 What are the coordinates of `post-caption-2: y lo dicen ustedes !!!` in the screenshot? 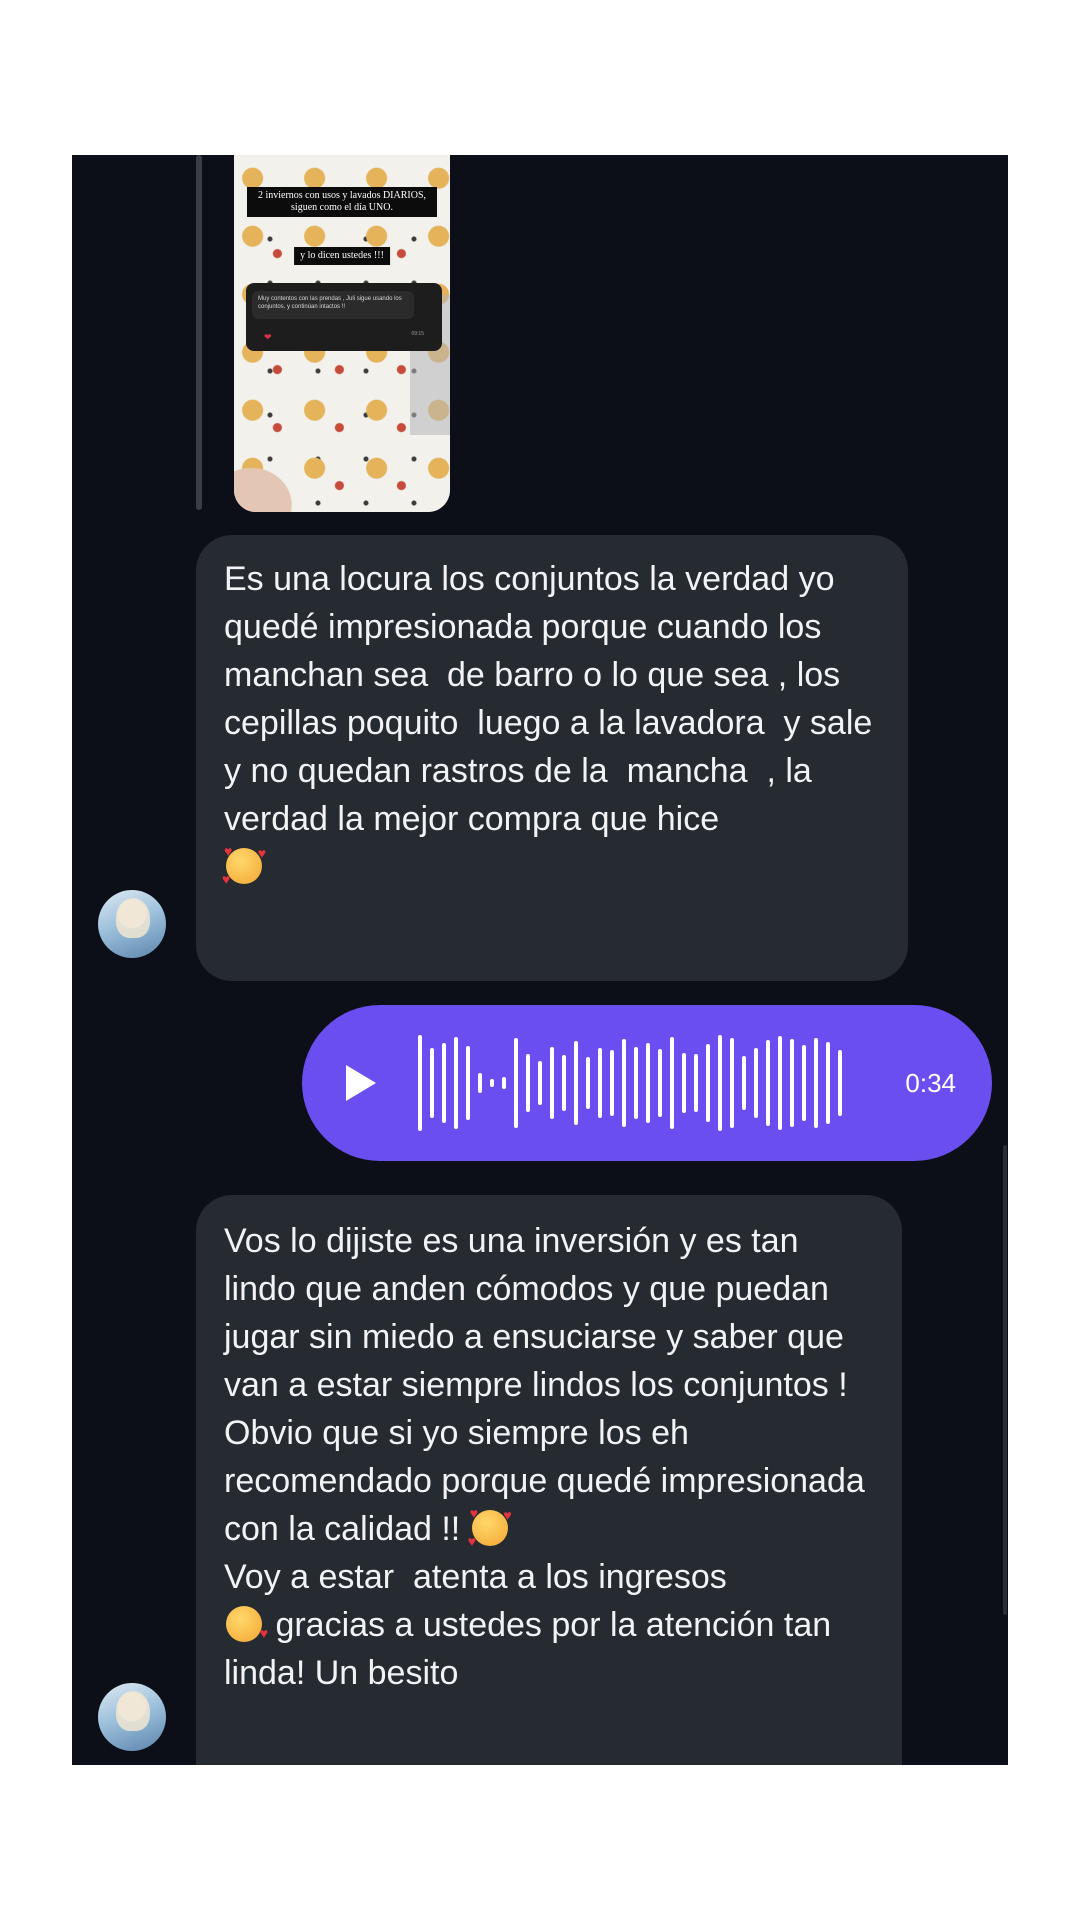 It's located at (342, 256).